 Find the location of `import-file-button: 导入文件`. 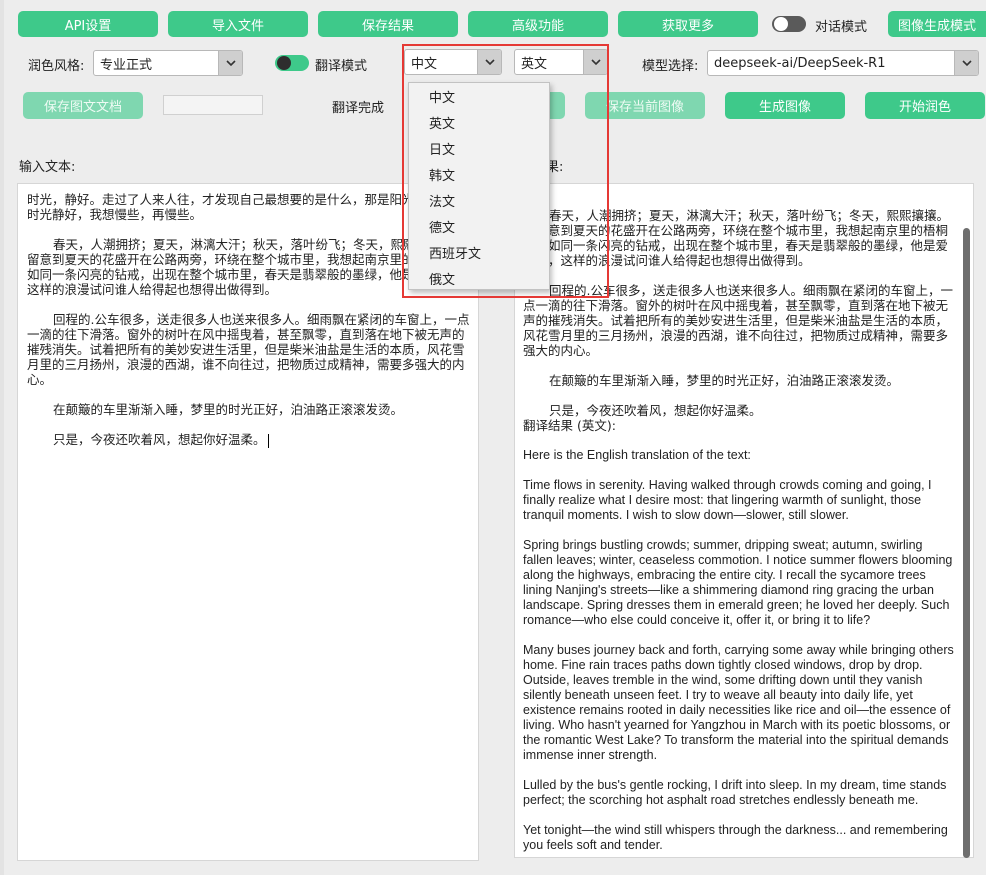

import-file-button: 导入文件 is located at coordinates (238, 24).